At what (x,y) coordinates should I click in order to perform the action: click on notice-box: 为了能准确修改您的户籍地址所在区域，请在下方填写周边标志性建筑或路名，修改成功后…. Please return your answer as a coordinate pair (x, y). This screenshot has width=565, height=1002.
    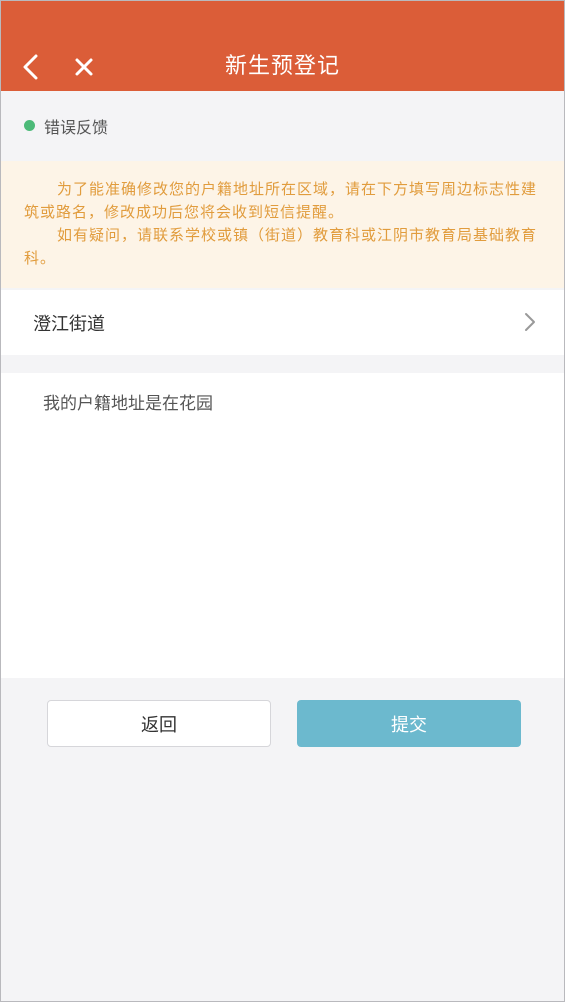
    Looking at the image, I should click on (282, 224).